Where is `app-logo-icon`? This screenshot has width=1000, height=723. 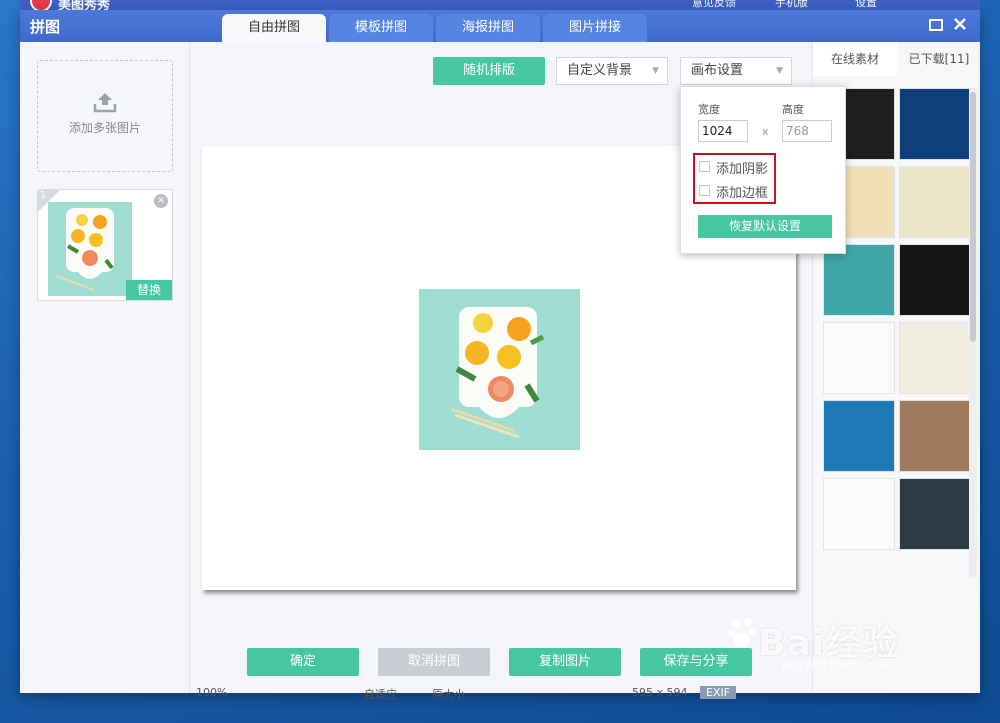 app-logo-icon is located at coordinates (41, 5).